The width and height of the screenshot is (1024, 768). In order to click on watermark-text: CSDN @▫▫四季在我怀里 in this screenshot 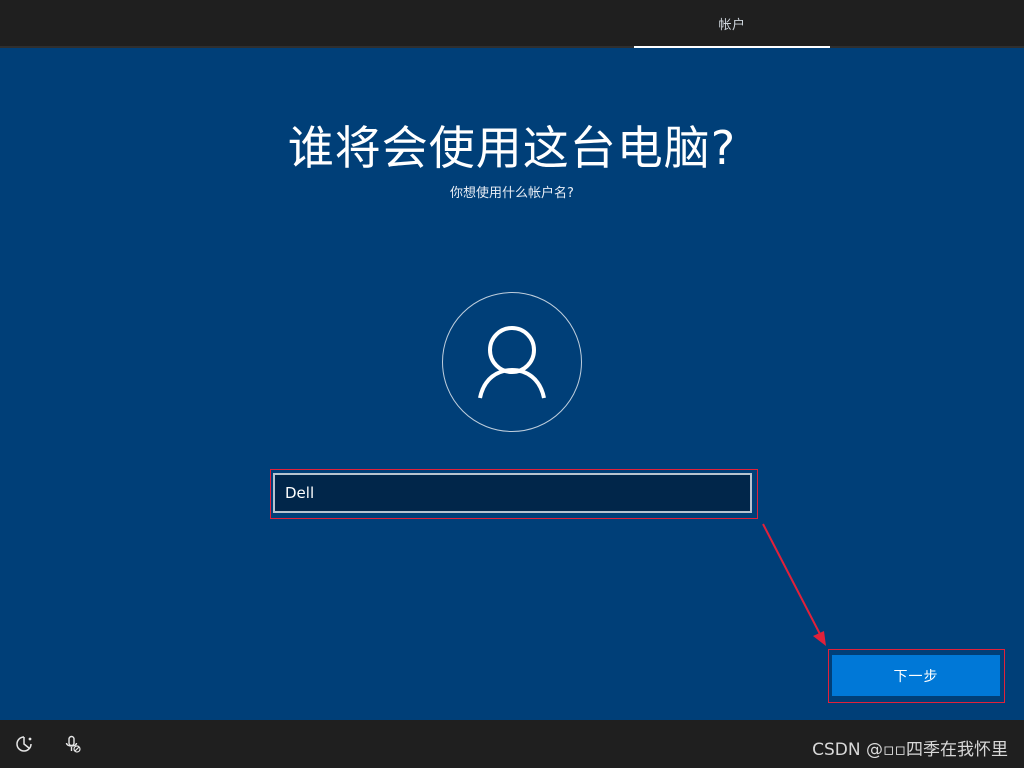, I will do `click(910, 750)`.